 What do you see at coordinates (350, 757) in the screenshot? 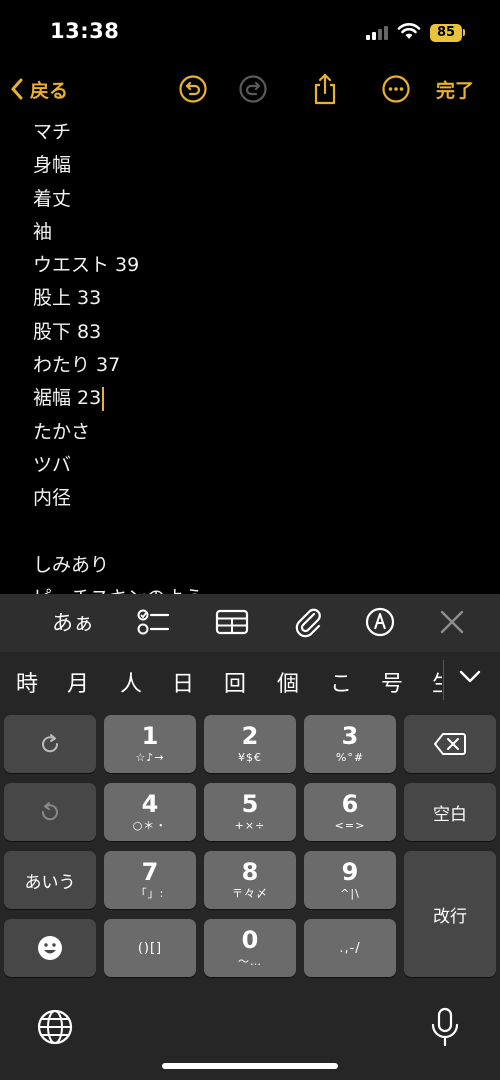
I see `key-sub-label: %°#` at bounding box center [350, 757].